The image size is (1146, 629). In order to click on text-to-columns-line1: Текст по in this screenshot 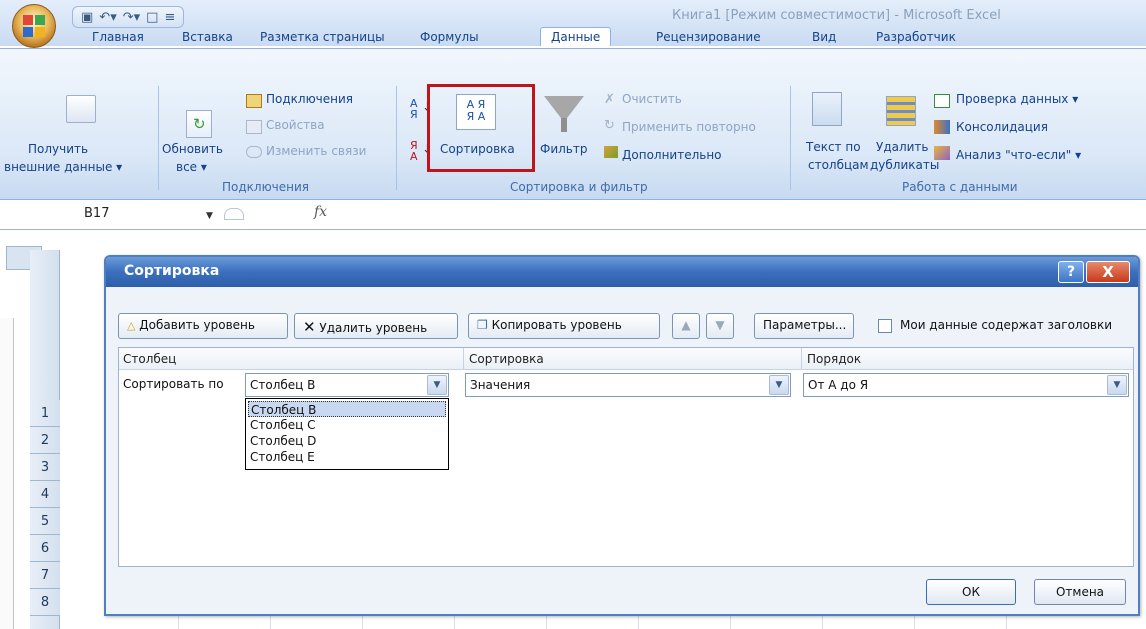, I will do `click(833, 147)`.